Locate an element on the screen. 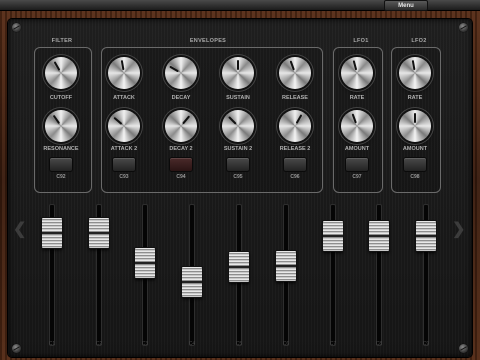 Image resolution: width=480 pixels, height=360 pixels. cc-label: C94 is located at coordinates (181, 177).